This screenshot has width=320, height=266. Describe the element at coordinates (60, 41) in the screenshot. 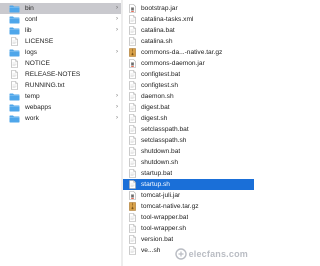

I see `sidebar-item-license: LICENSE` at that location.